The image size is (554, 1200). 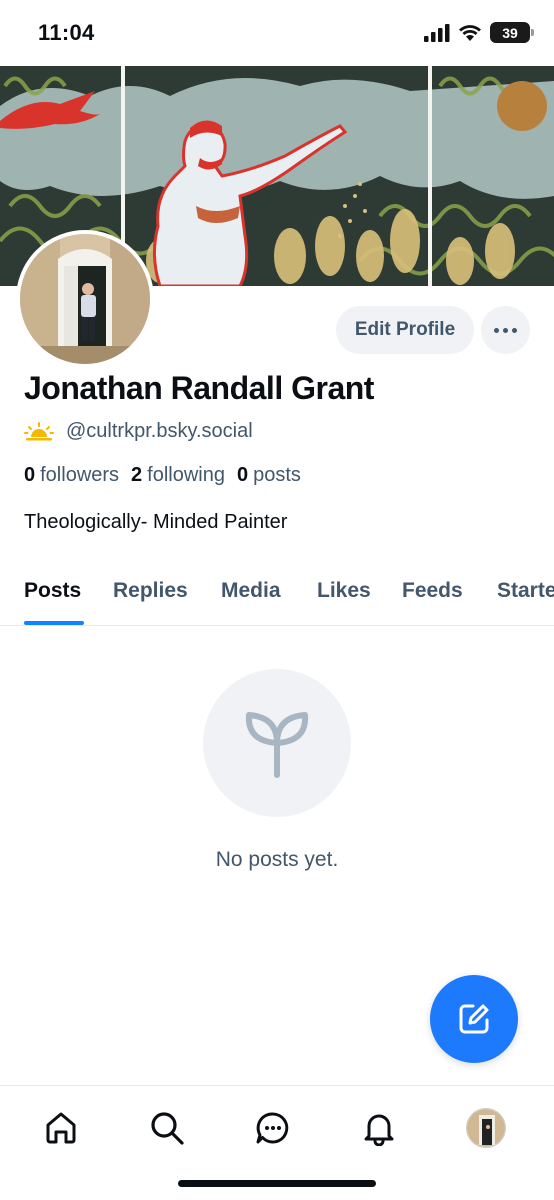 What do you see at coordinates (277, 33) in the screenshot?
I see `status-bar: 11:04 39` at bounding box center [277, 33].